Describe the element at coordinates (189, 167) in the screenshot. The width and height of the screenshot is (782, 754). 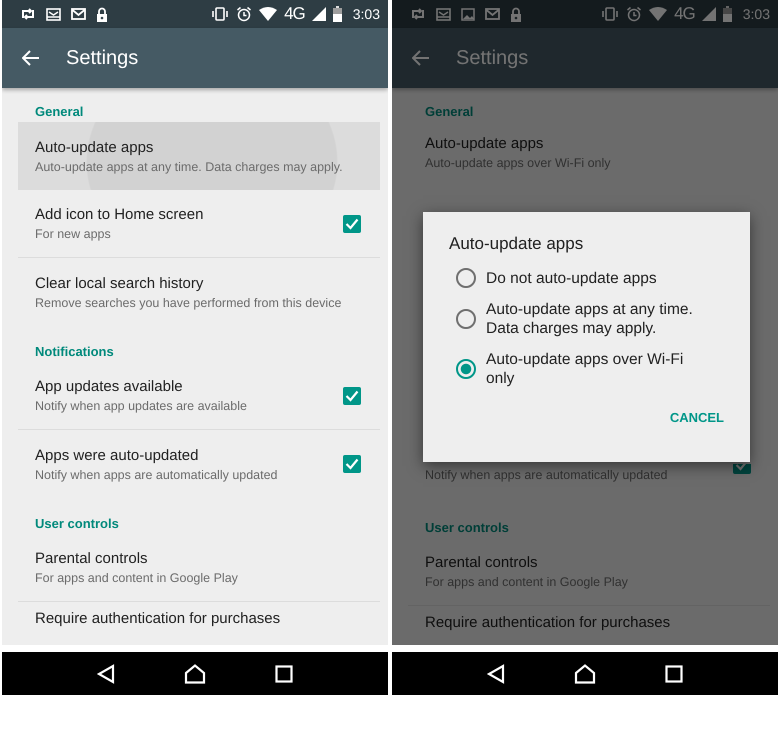
I see `setting-subtitle: Auto-update apps at any time. Data charges may apply.` at that location.